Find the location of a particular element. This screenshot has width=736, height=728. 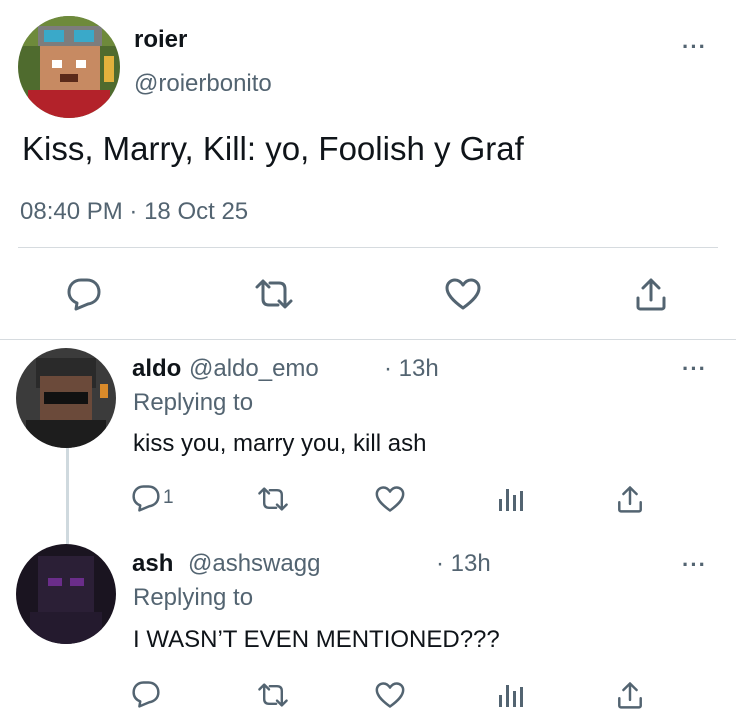

reply-button: 1 is located at coordinates (152, 498).